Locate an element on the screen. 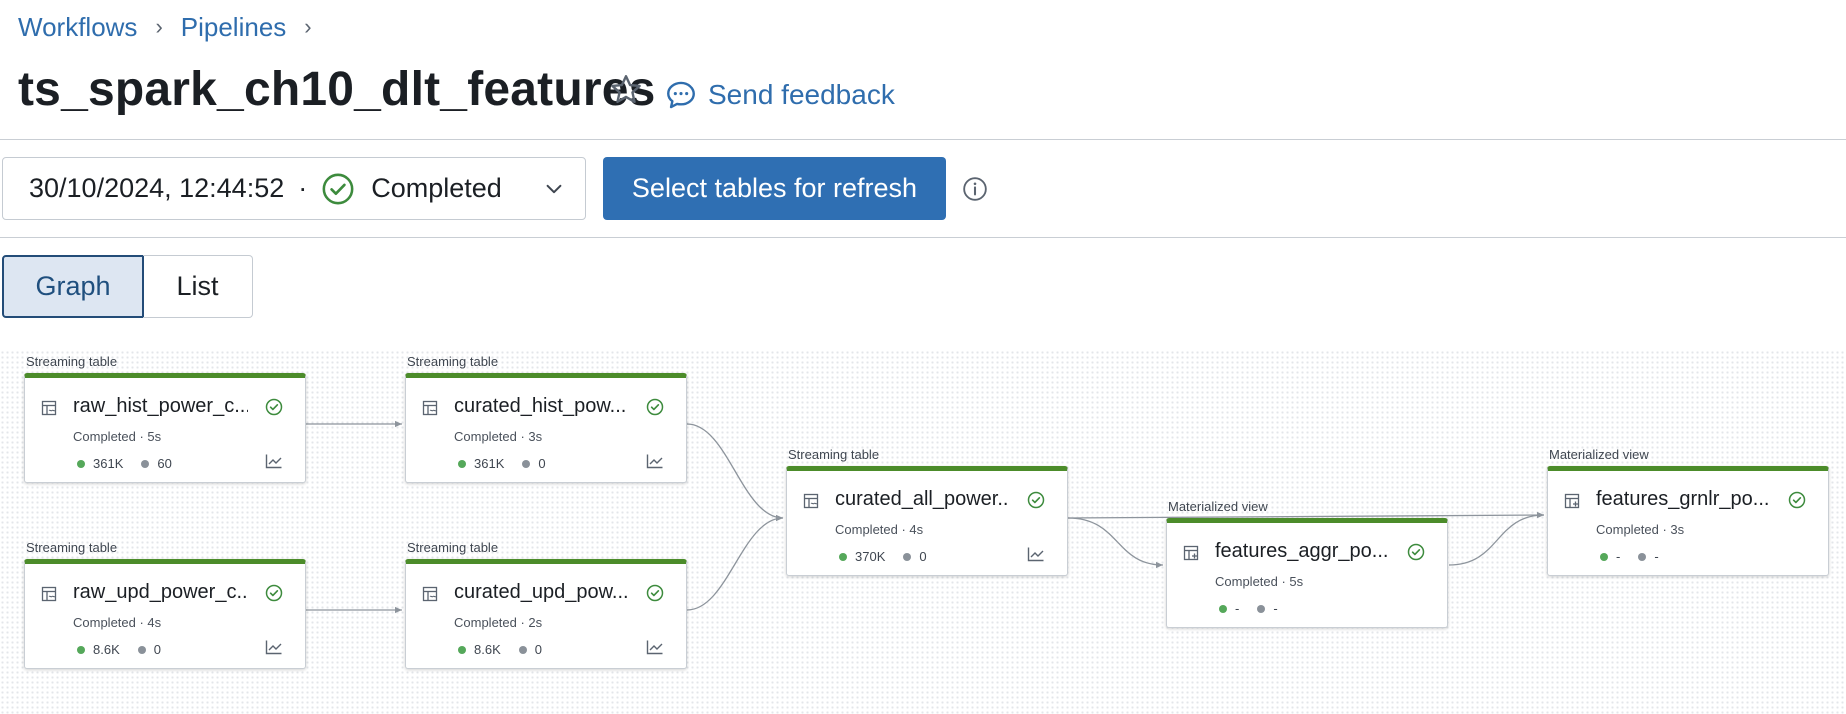 The width and height of the screenshot is (1846, 714). tab-list: List is located at coordinates (198, 286).